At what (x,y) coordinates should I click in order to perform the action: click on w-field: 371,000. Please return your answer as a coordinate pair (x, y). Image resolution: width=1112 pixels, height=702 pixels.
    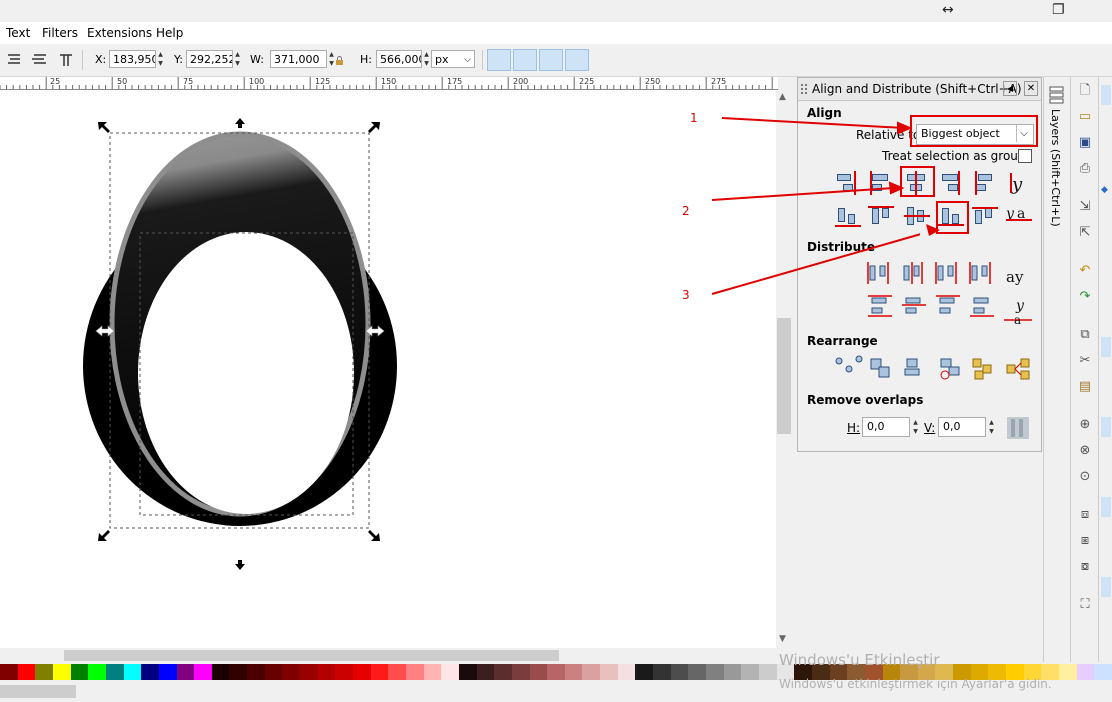
    Looking at the image, I should click on (298, 59).